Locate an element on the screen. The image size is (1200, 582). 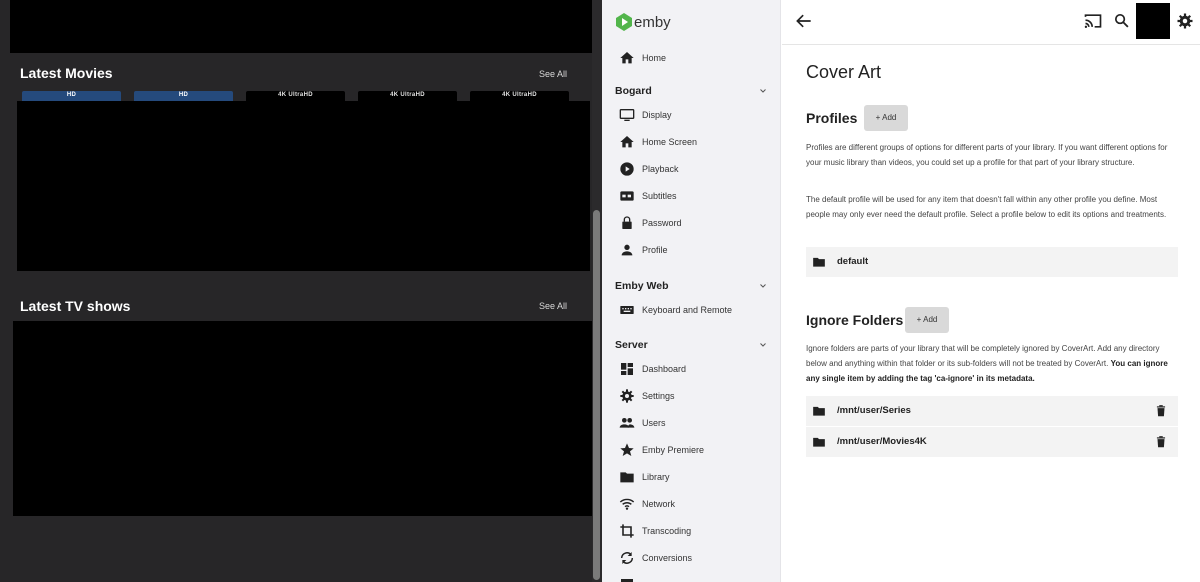
sidebar-item-label: Keyboard and Remote is located at coordinates (687, 310).